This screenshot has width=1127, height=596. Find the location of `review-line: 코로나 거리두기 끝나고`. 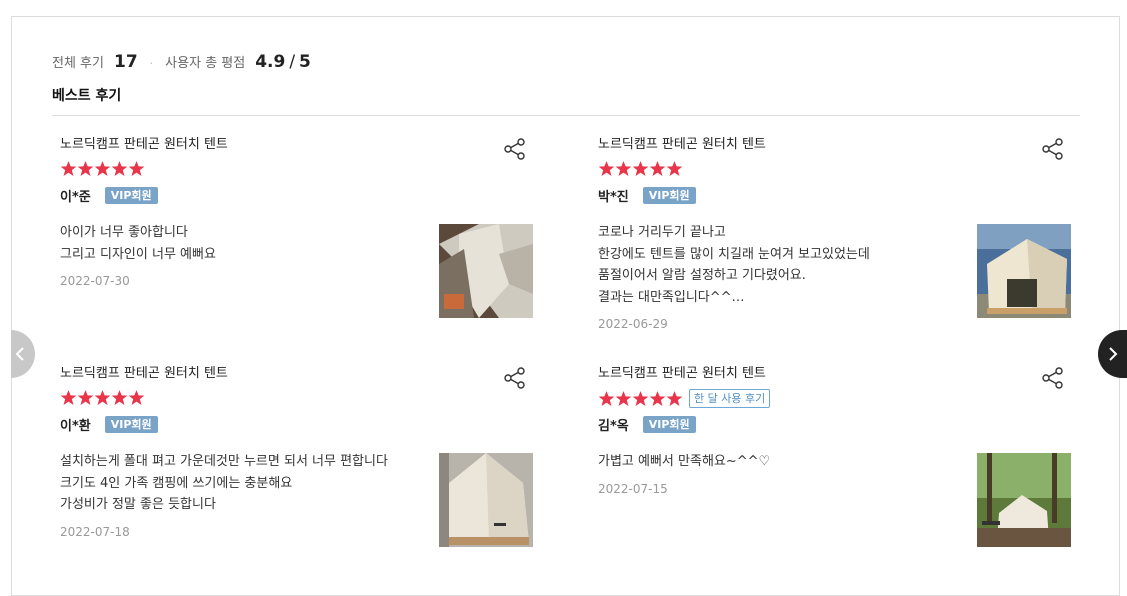

review-line: 코로나 거리두기 끝나고 is located at coordinates (662, 232).